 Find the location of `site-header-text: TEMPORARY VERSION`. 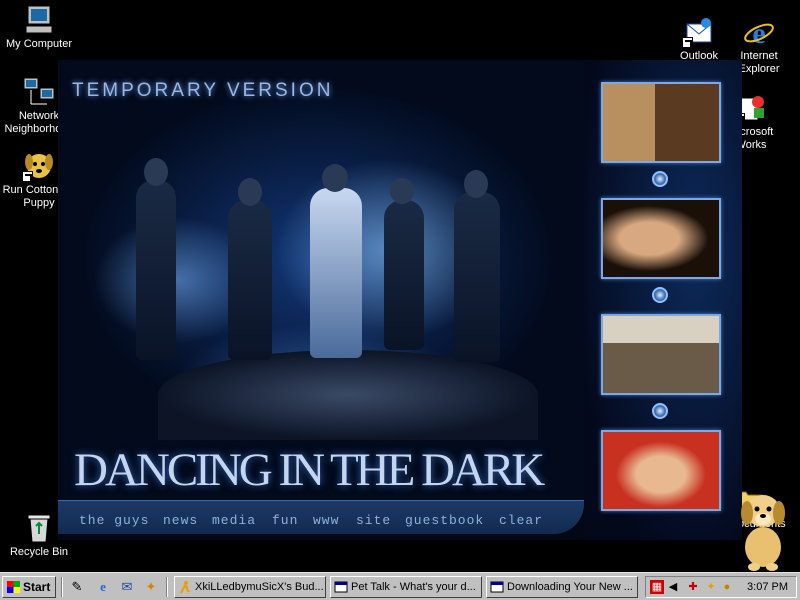

site-header-text: TEMPORARY VERSION is located at coordinates (203, 90).